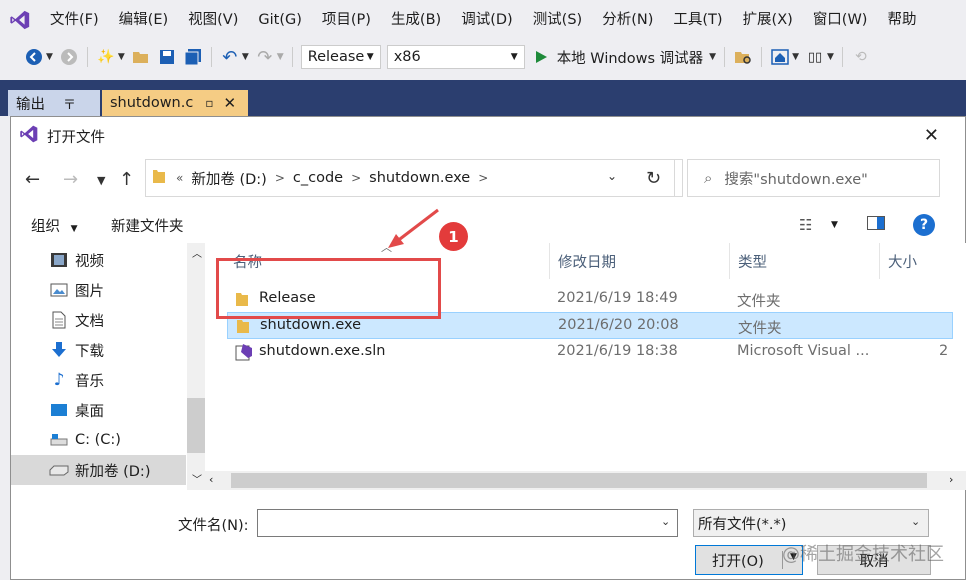  Describe the element at coordinates (346, 20) in the screenshot. I see `menu-project: 项目(P)` at that location.